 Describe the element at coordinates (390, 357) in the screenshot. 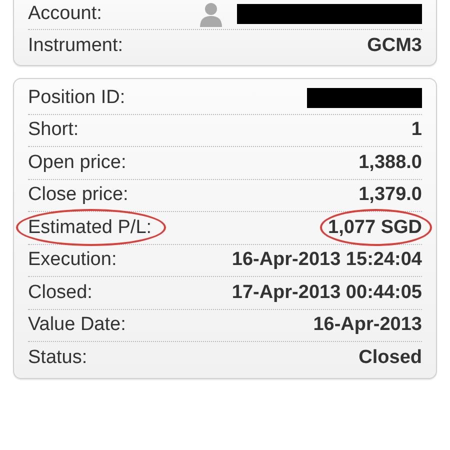

I see `field-value: Closed` at that location.